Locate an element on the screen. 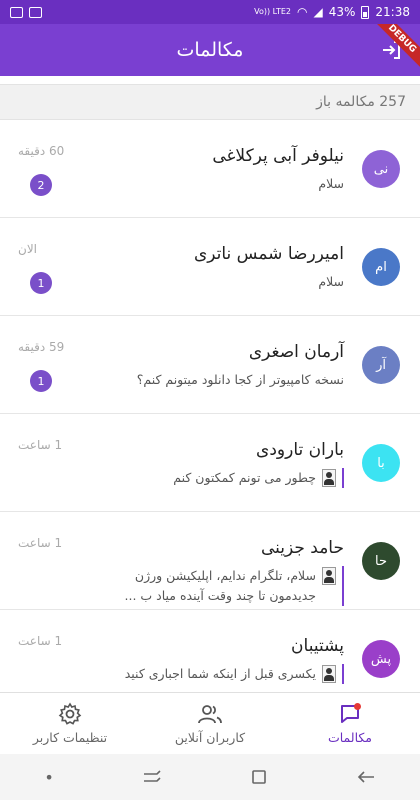 Image resolution: width=420 pixels, height=800 pixels. message-preview: نسخه کامپیوتر از کجا دانلود میتونم کنم؟ is located at coordinates (219, 380).